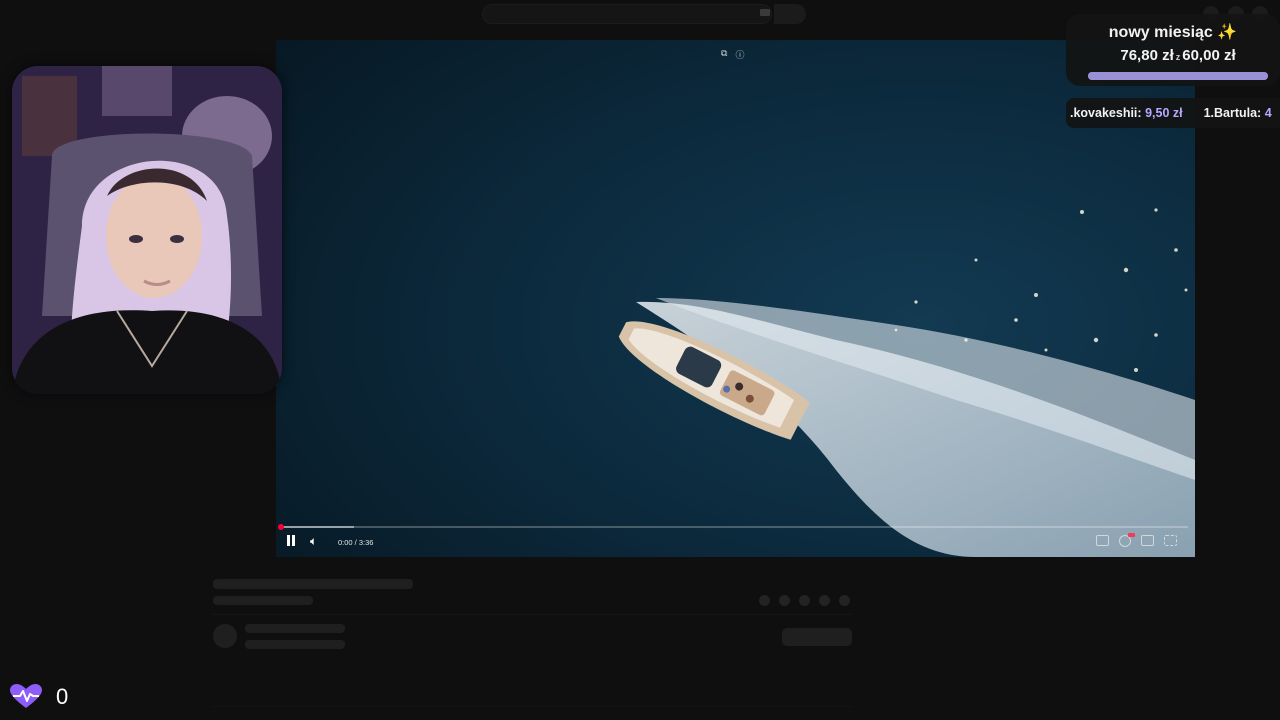 This screenshot has height=720, width=1280. I want to click on search-button, so click(790, 14).